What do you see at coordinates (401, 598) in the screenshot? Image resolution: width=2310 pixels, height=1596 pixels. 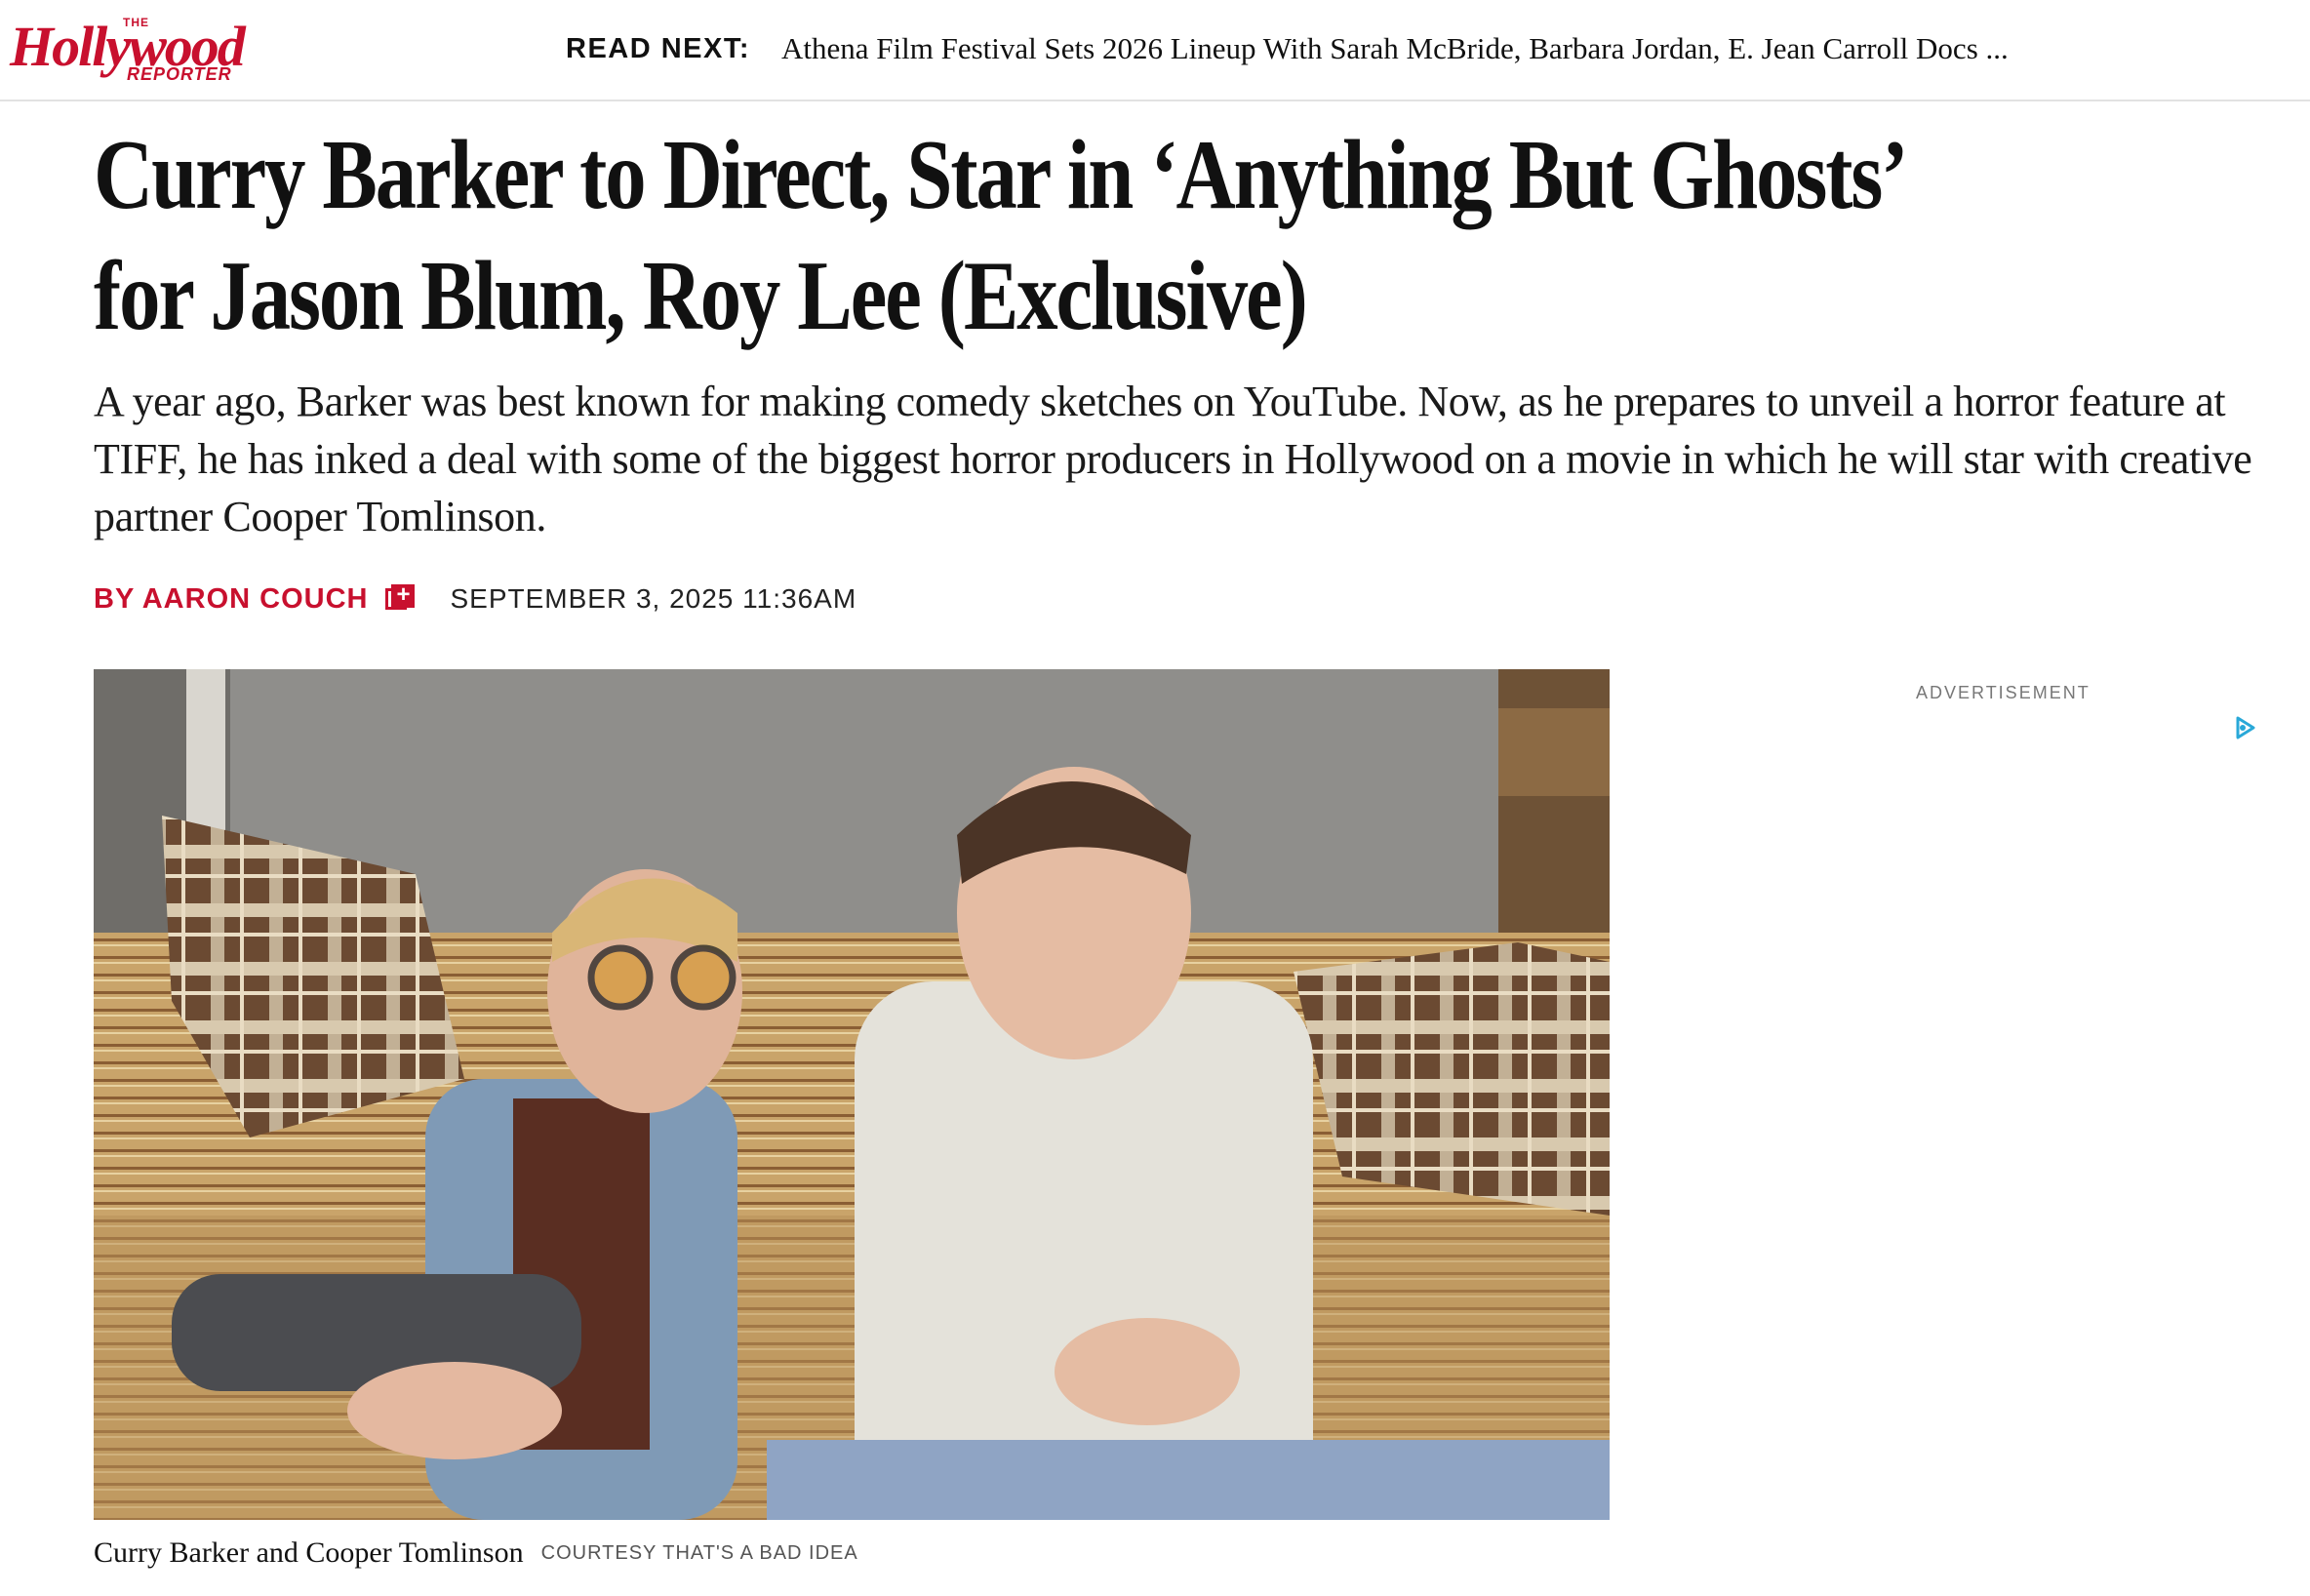 I see `follow-plus-icon: +` at bounding box center [401, 598].